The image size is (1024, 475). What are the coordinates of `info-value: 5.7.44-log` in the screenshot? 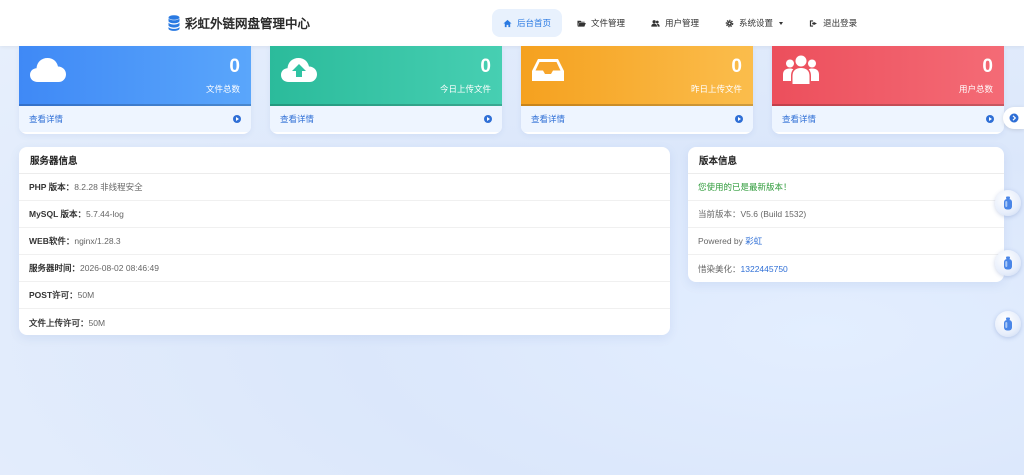 It's located at (105, 214).